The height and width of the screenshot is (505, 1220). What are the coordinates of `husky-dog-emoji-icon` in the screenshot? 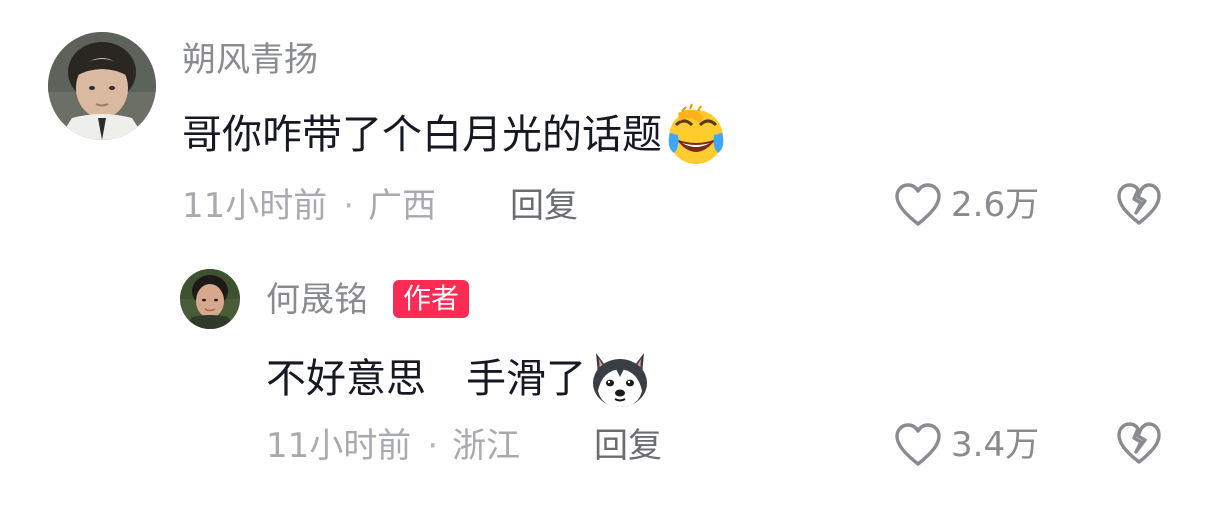 It's located at (620, 379).